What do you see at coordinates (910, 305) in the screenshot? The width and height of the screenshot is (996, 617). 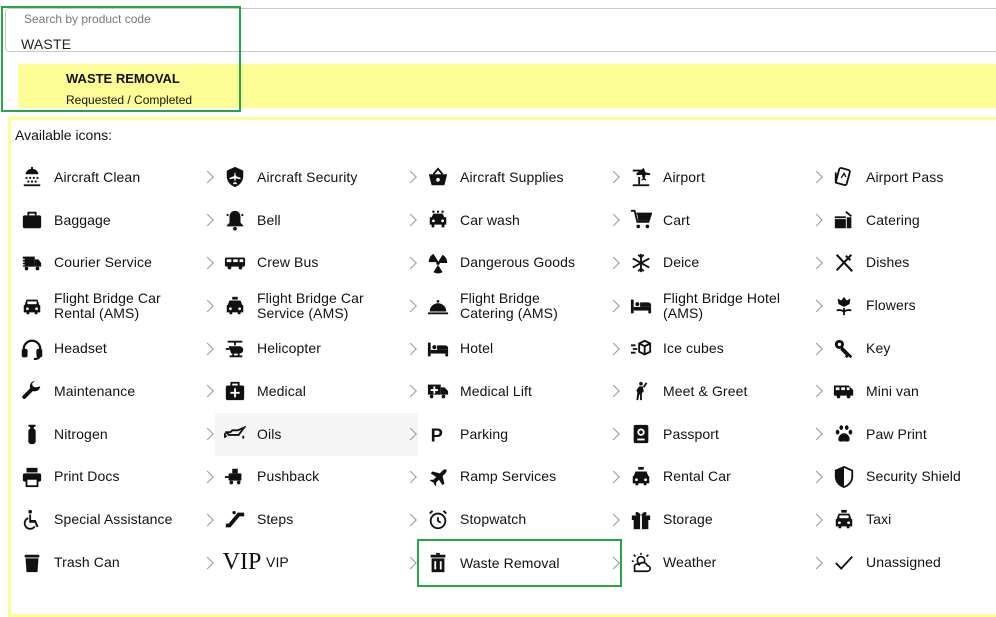 I see `icon-tile: Flowers` at bounding box center [910, 305].